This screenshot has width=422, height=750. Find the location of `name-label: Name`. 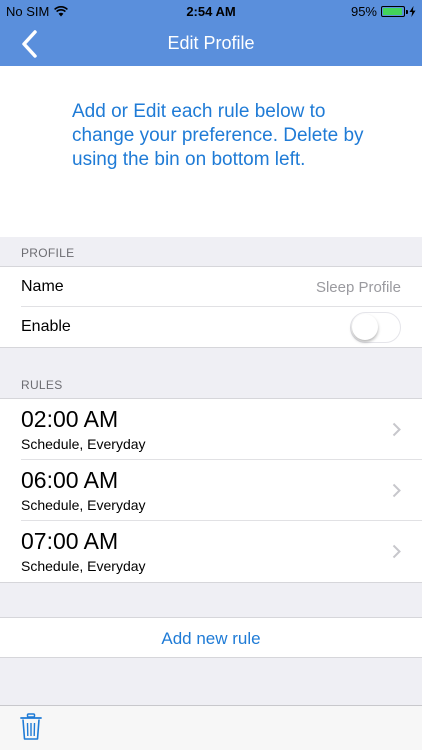

name-label: Name is located at coordinates (42, 286).